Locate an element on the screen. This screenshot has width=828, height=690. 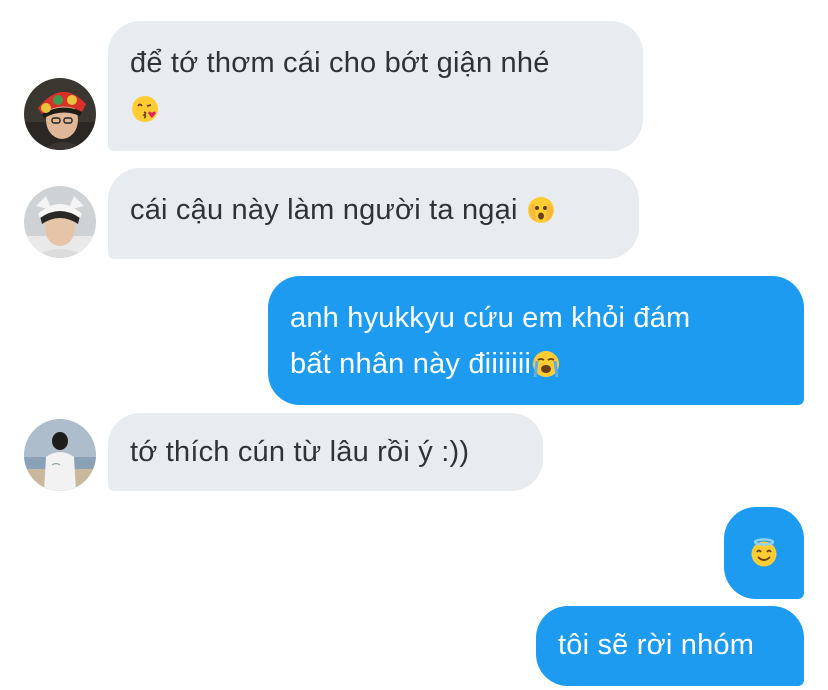
peeking-face-emoji-icon is located at coordinates (541, 210).